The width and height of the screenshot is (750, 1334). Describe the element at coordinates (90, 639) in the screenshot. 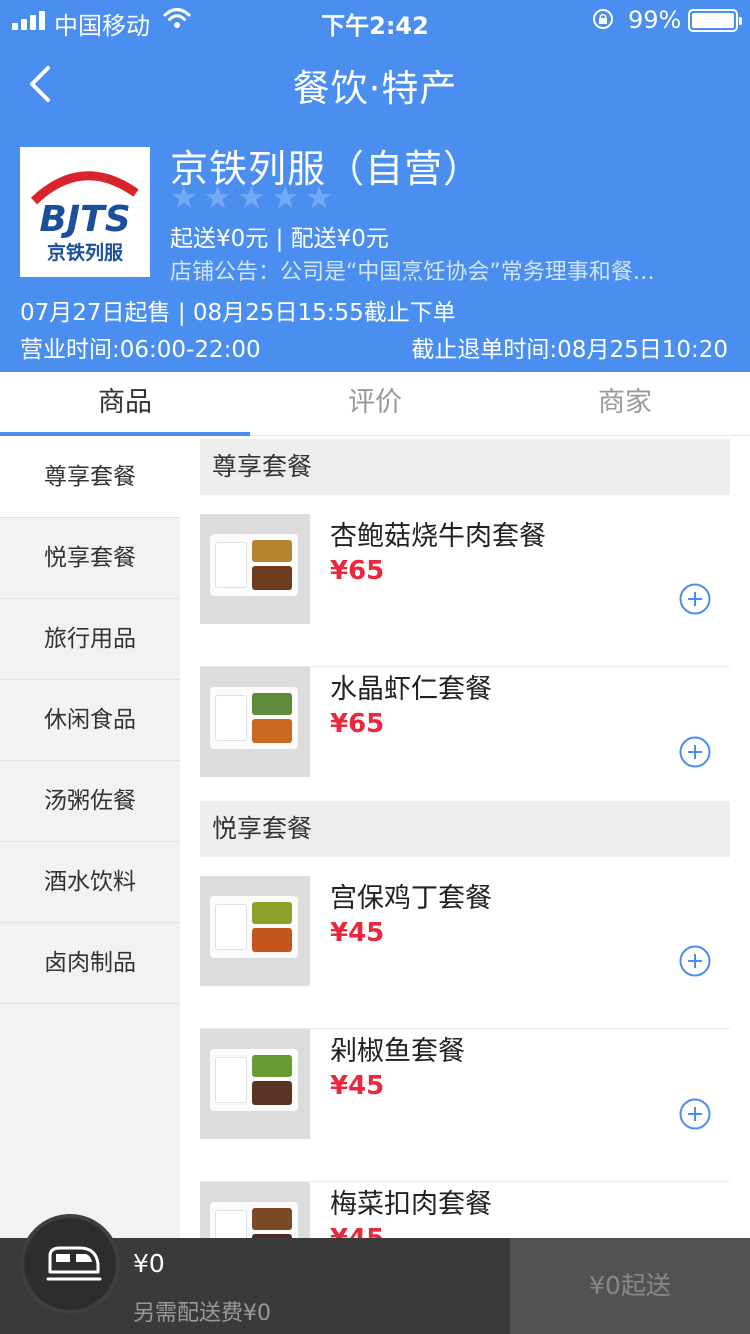

I see `sidebar-item-travel-goods: 旅行用品` at that location.